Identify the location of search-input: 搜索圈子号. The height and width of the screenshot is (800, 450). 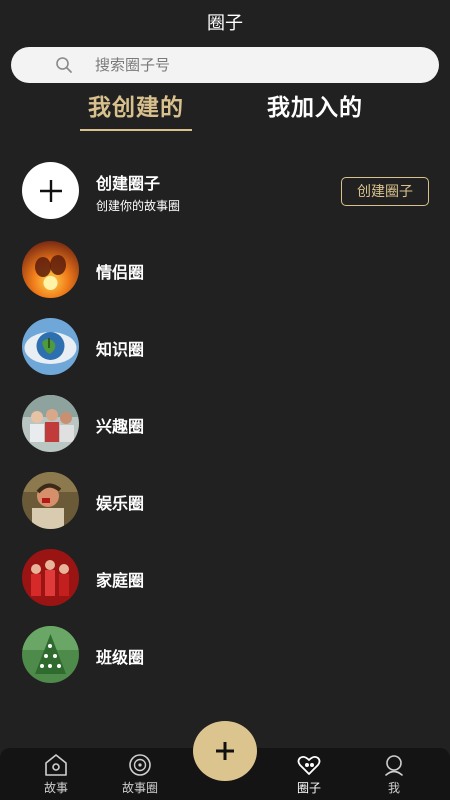
(225, 65).